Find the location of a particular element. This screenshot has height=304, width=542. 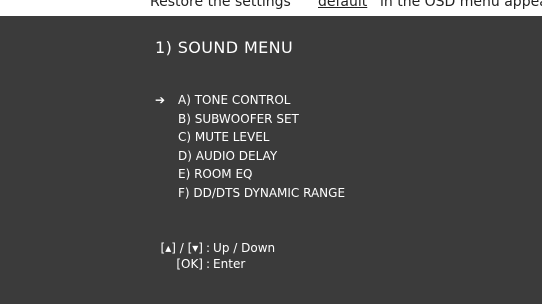

menu-item-subwoofer-set: B) SUBWOOFER SET is located at coordinates (250, 119).